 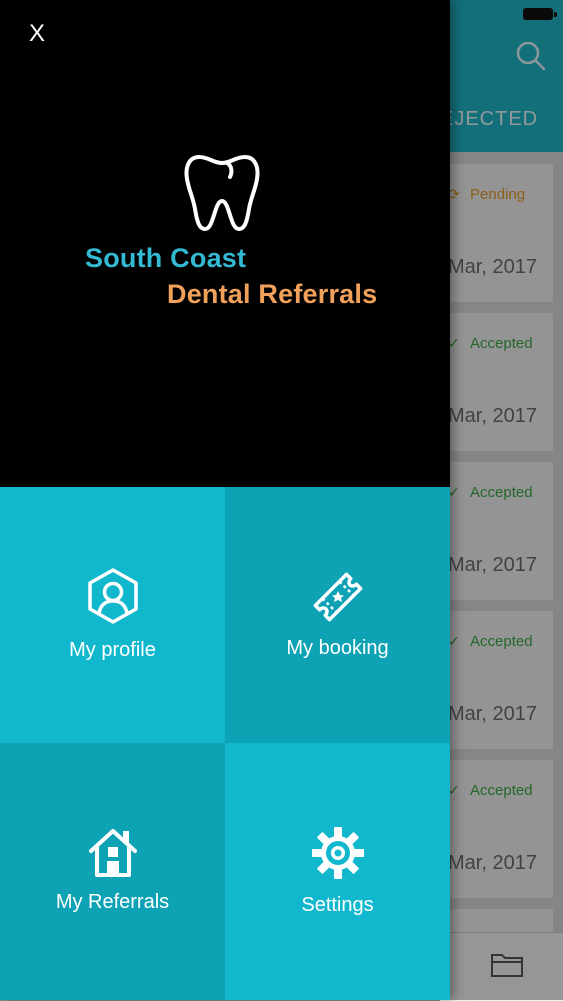 What do you see at coordinates (337, 905) in the screenshot?
I see `menu-item-label: Settings` at bounding box center [337, 905].